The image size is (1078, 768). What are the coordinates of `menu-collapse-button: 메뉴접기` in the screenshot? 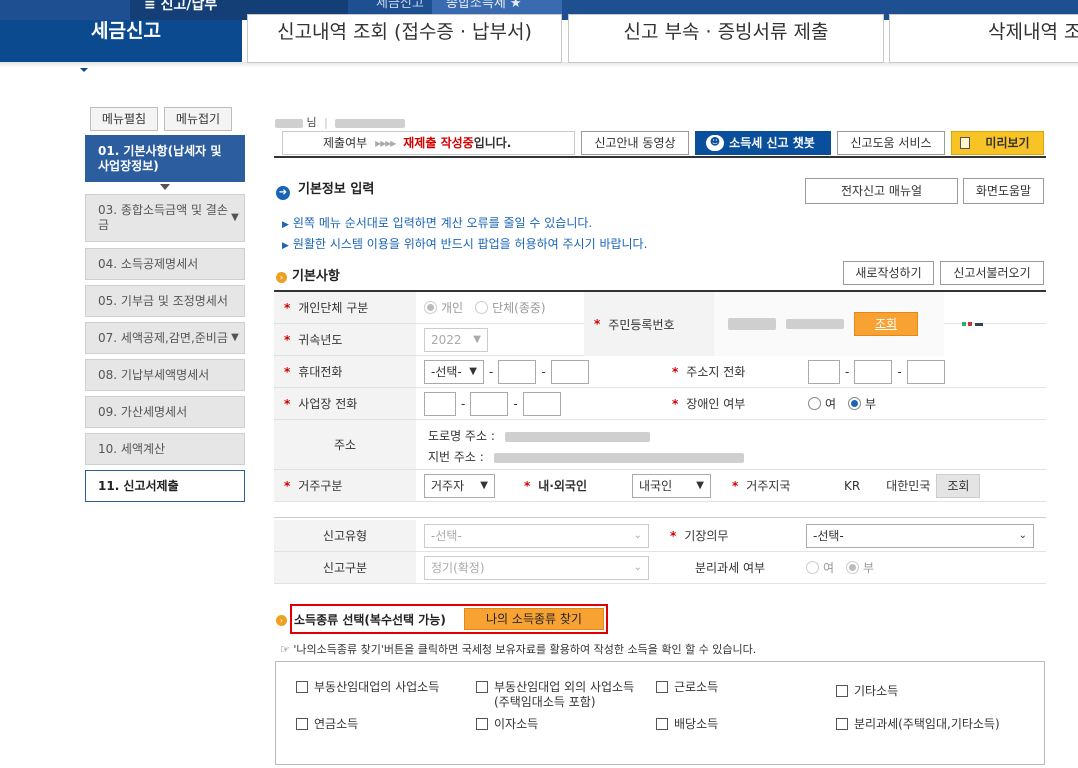 It's located at (198, 119).